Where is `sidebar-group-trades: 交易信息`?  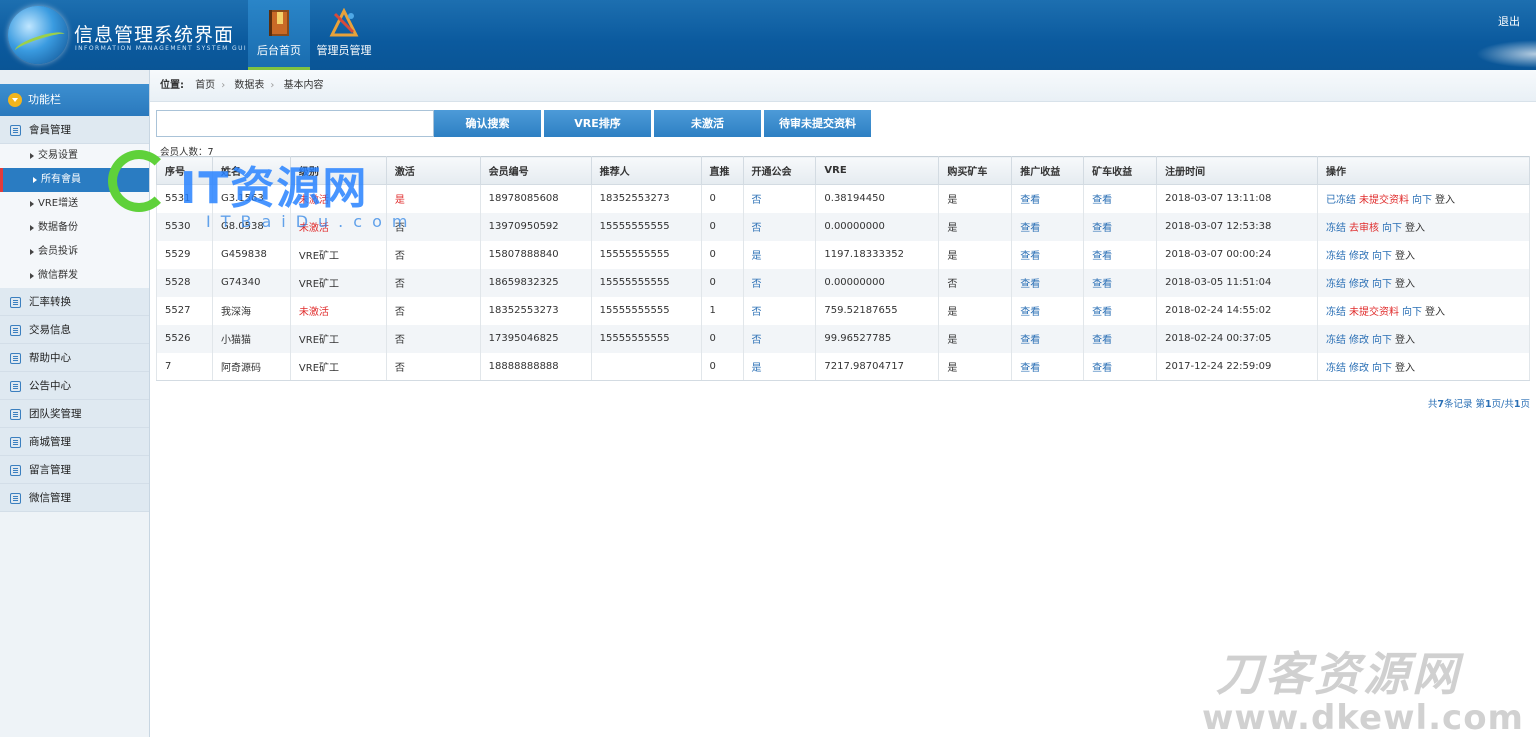 sidebar-group-trades: 交易信息 is located at coordinates (74, 330).